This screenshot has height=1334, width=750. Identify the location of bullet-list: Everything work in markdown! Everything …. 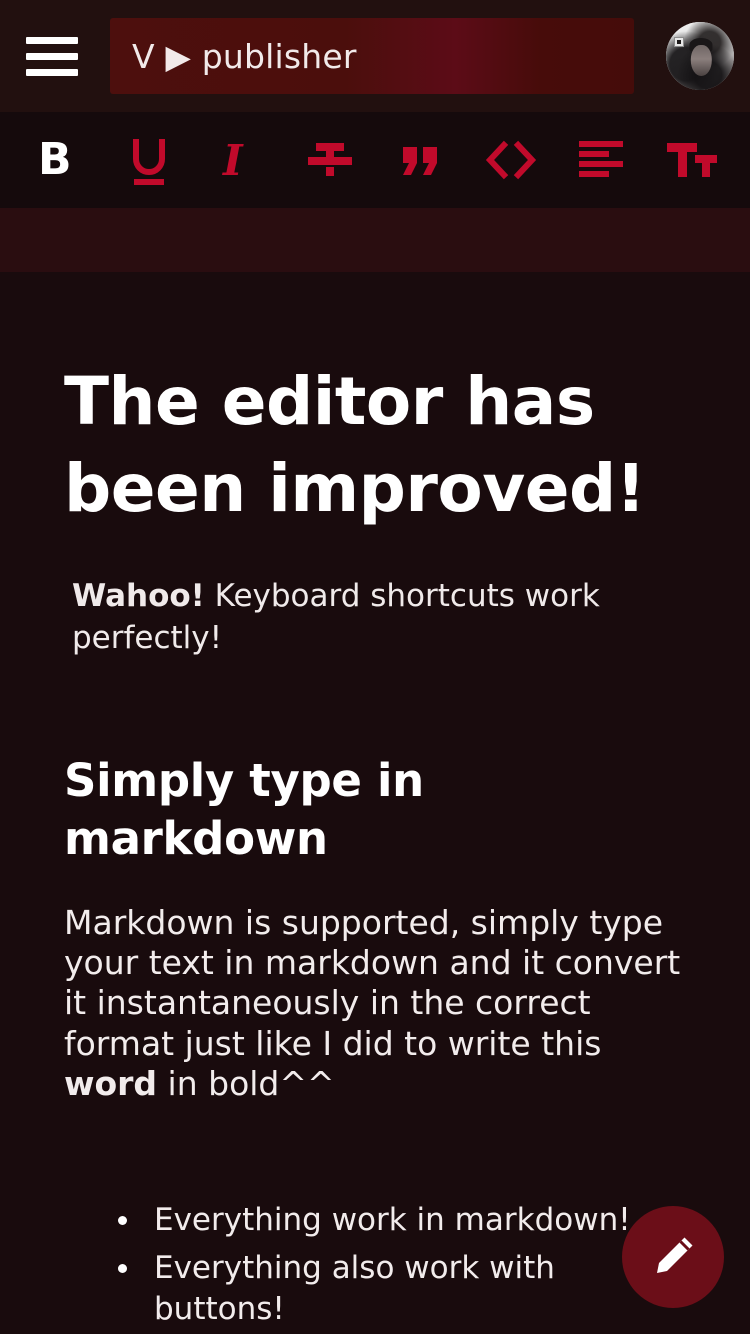
(376, 1264).